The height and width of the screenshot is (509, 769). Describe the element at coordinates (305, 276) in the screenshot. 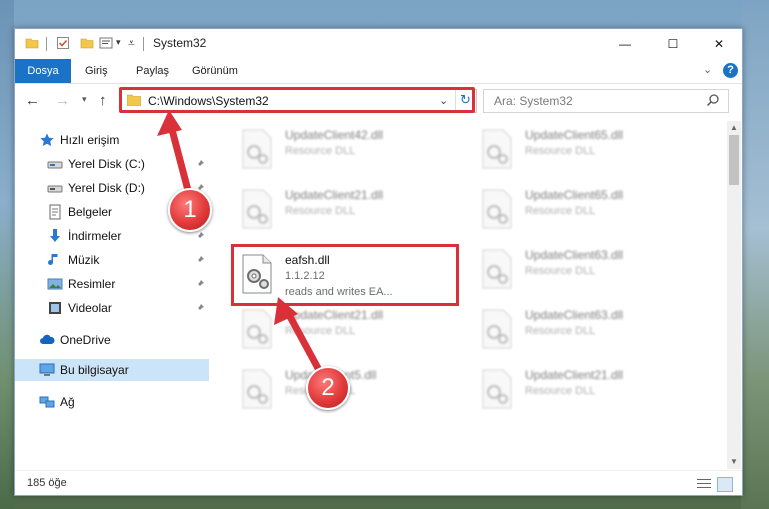

I see `file-version: 1.1.2.12` at that location.